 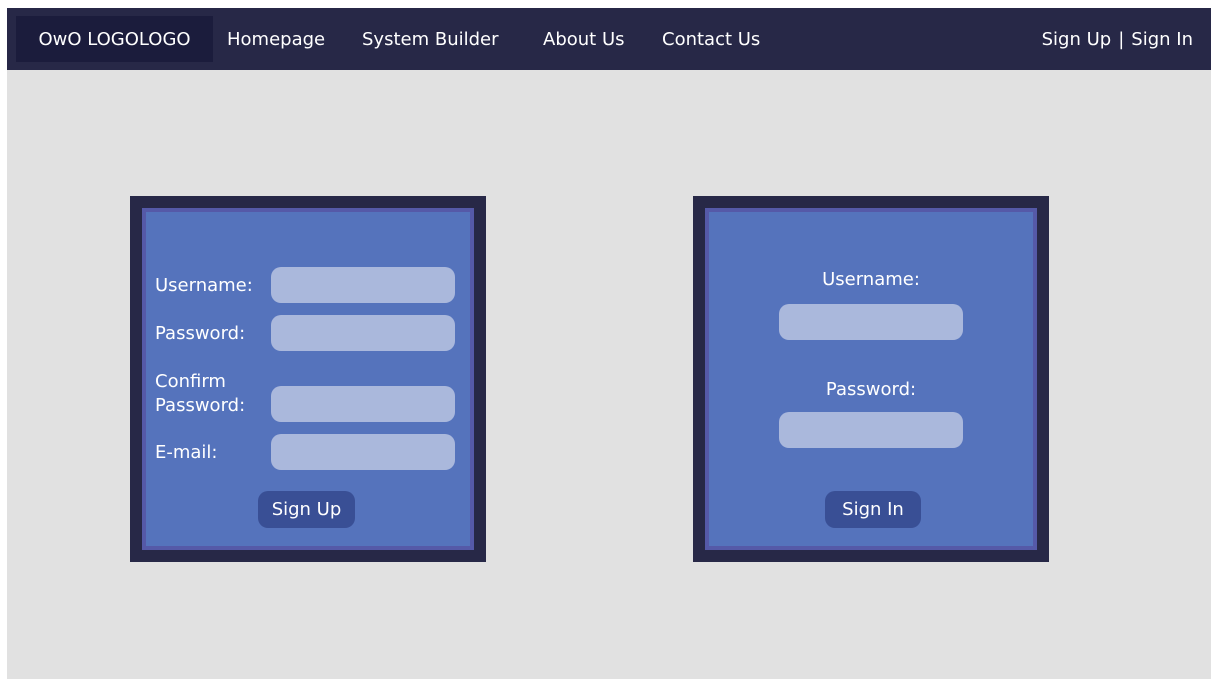 I want to click on signup-password-input, so click(x=363, y=333).